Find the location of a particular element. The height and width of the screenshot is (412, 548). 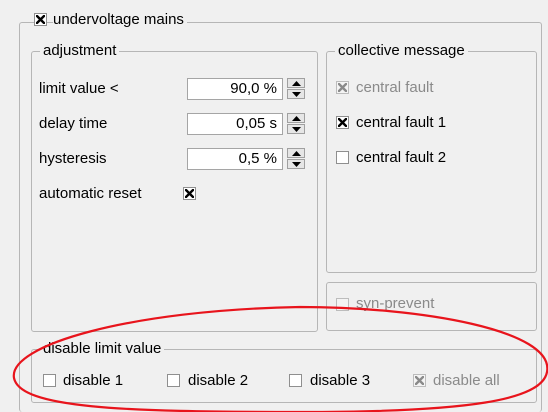

automatic-reset-checkbox is located at coordinates (189, 193).